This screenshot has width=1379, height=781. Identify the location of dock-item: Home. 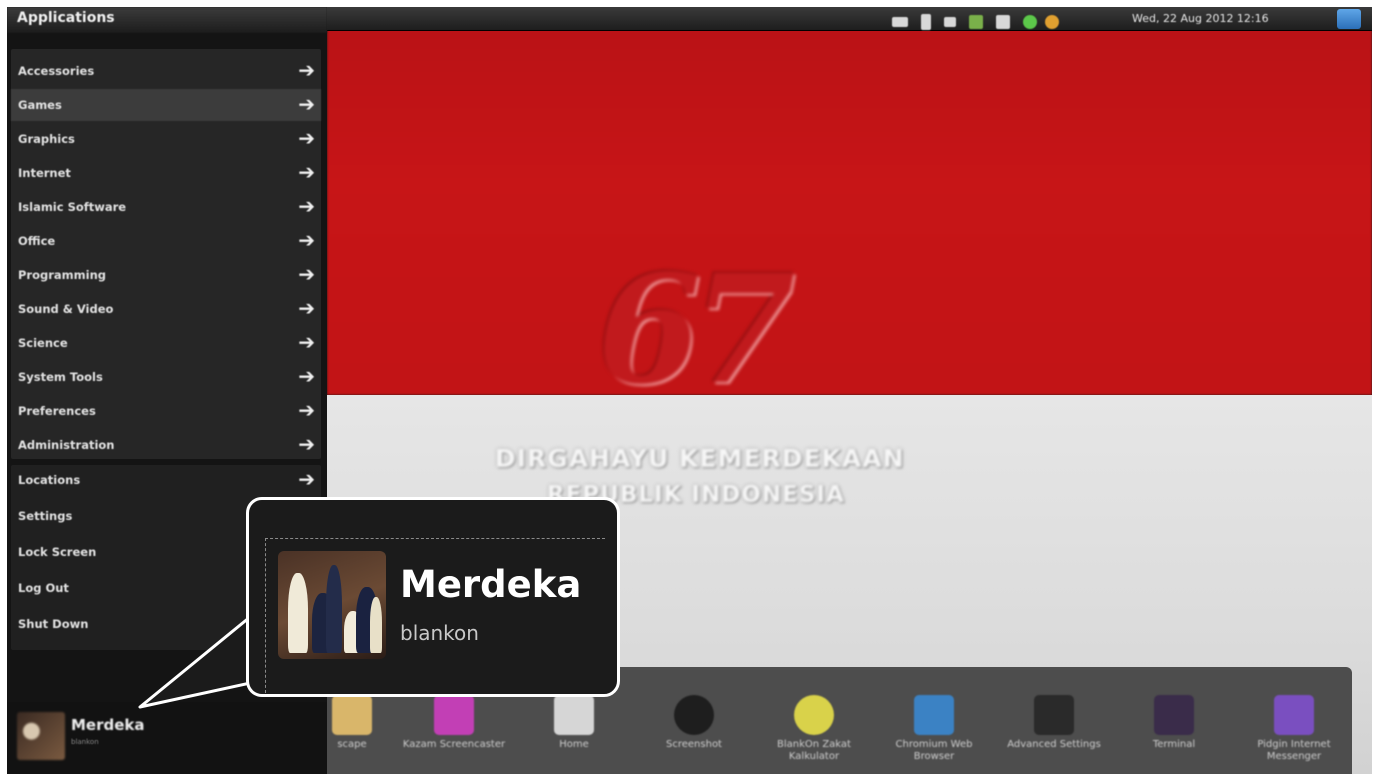
(574, 723).